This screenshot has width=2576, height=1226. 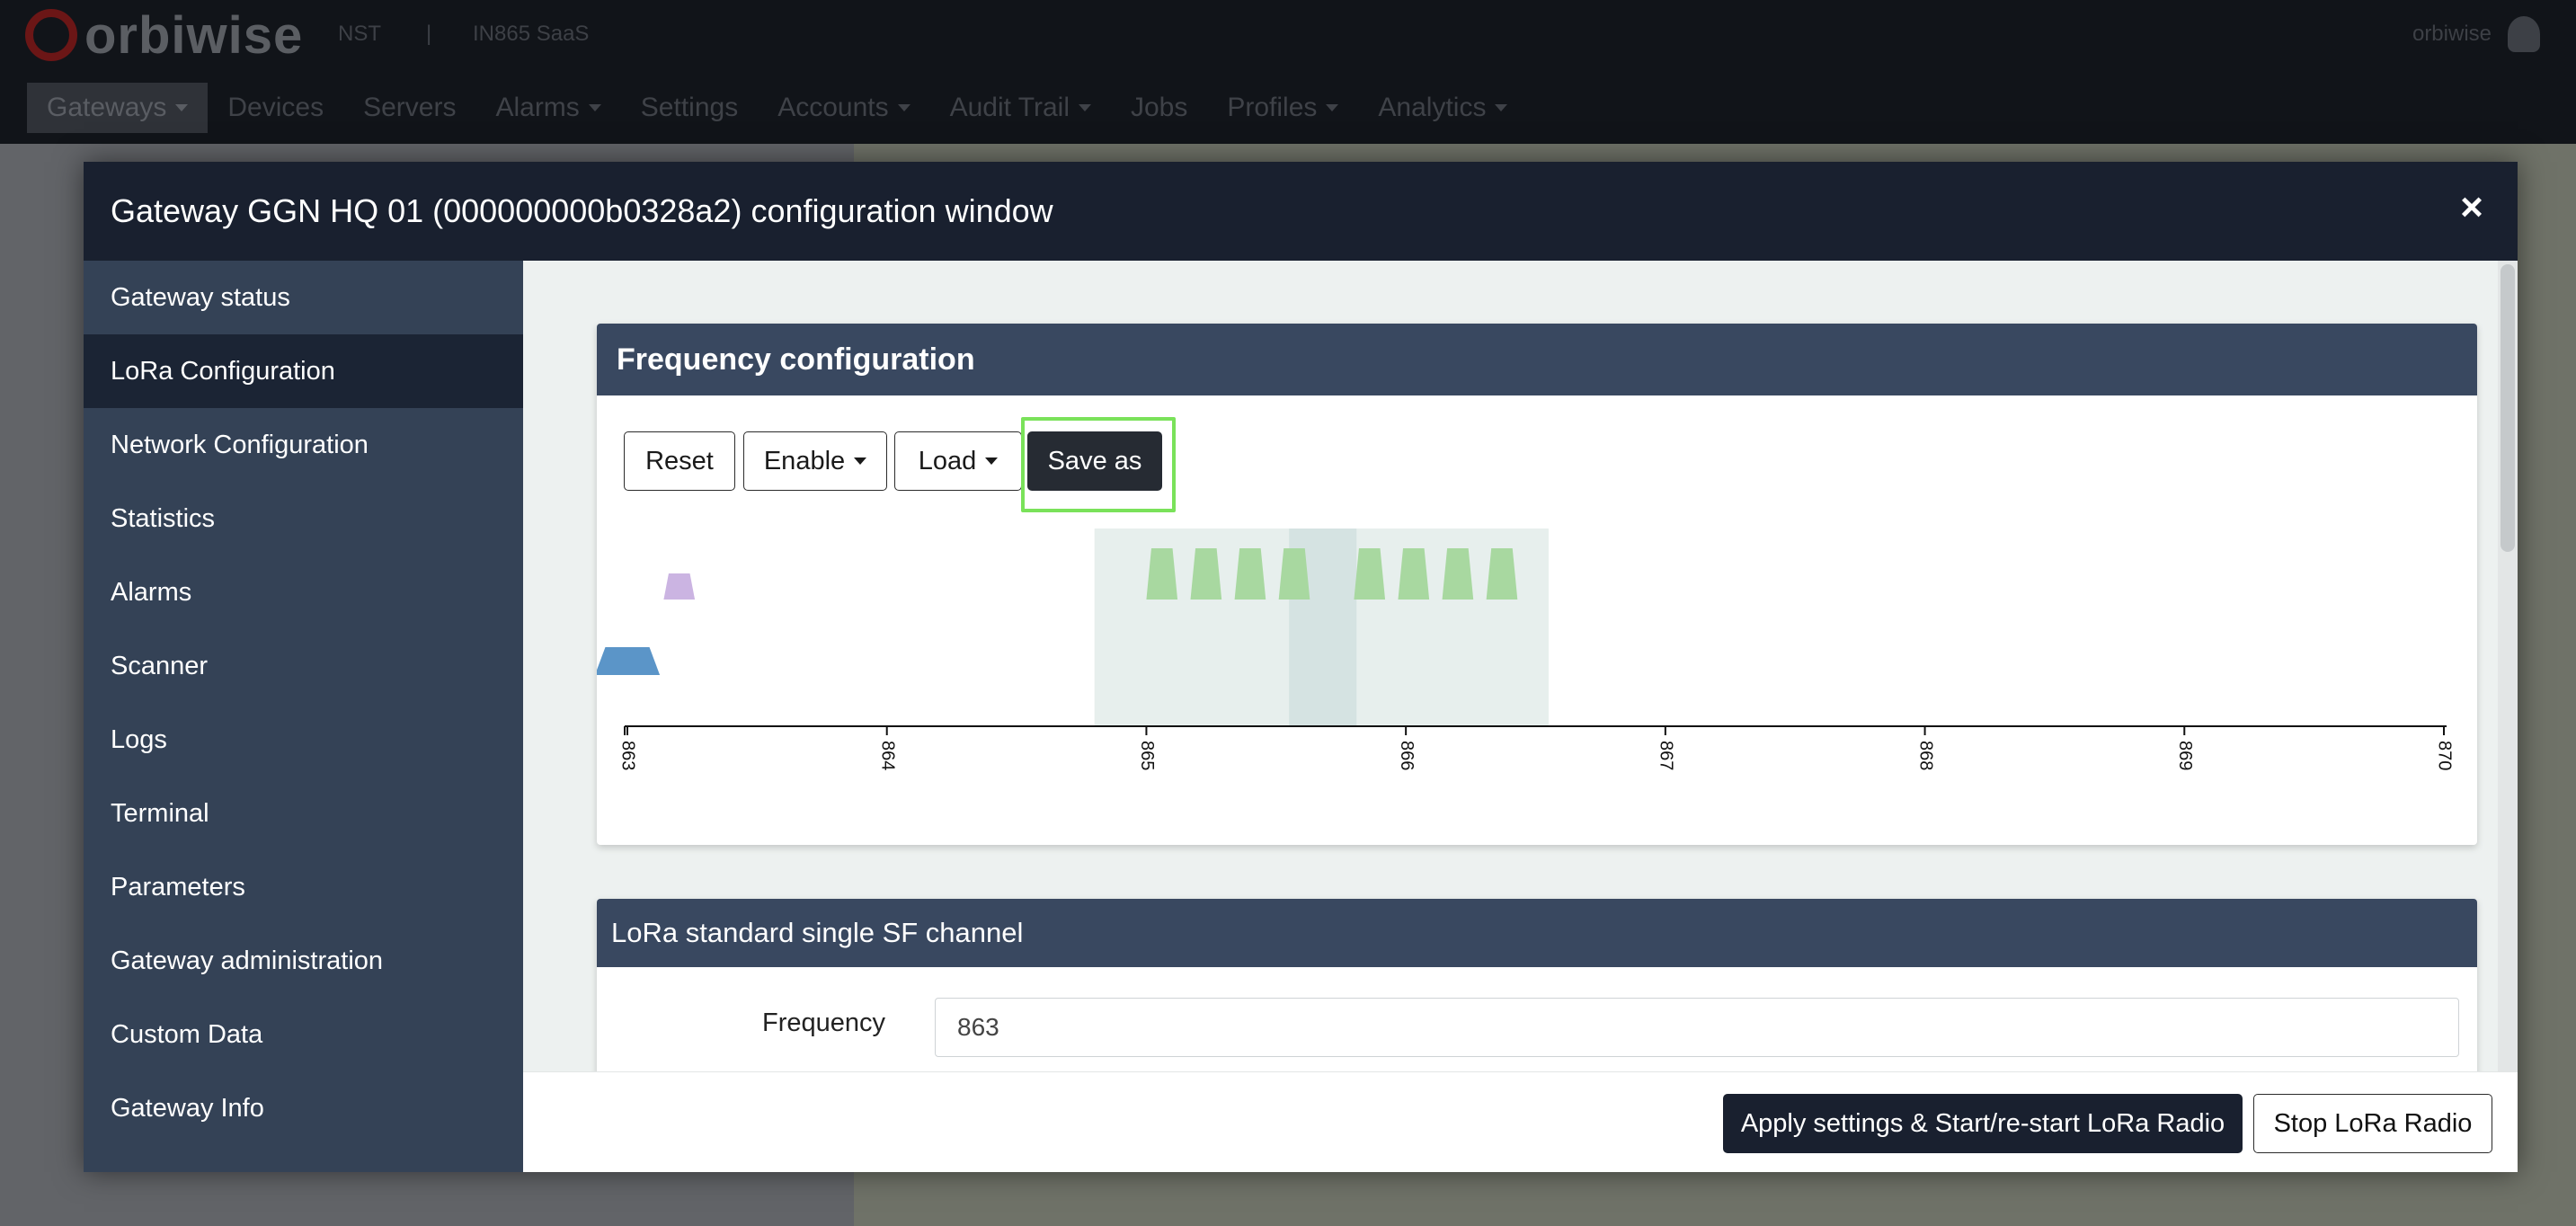 I want to click on sidebar-item-logs: Logs, so click(x=303, y=740).